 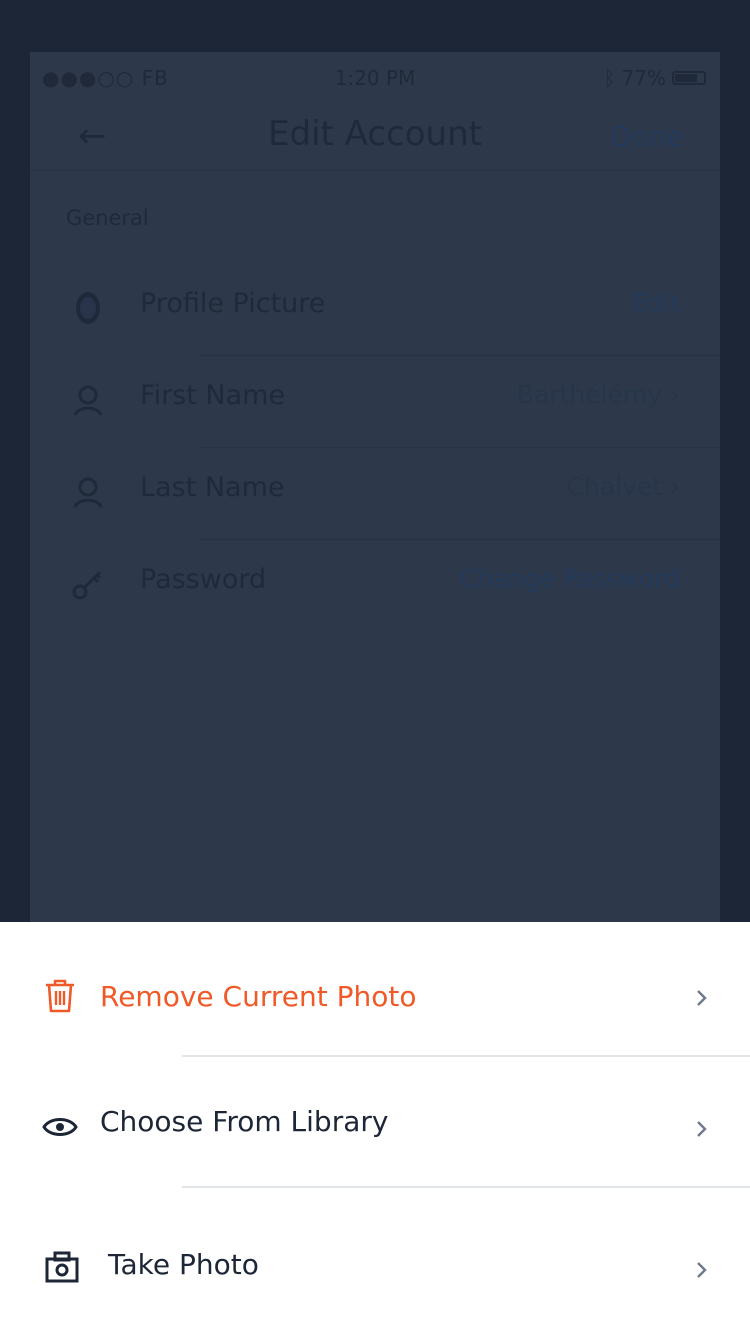 I want to click on key-icon, so click(x=87, y=585).